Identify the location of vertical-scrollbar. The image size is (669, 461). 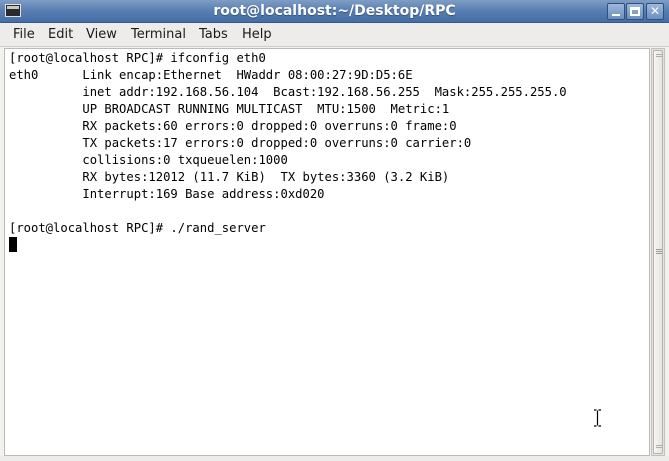
(658, 252).